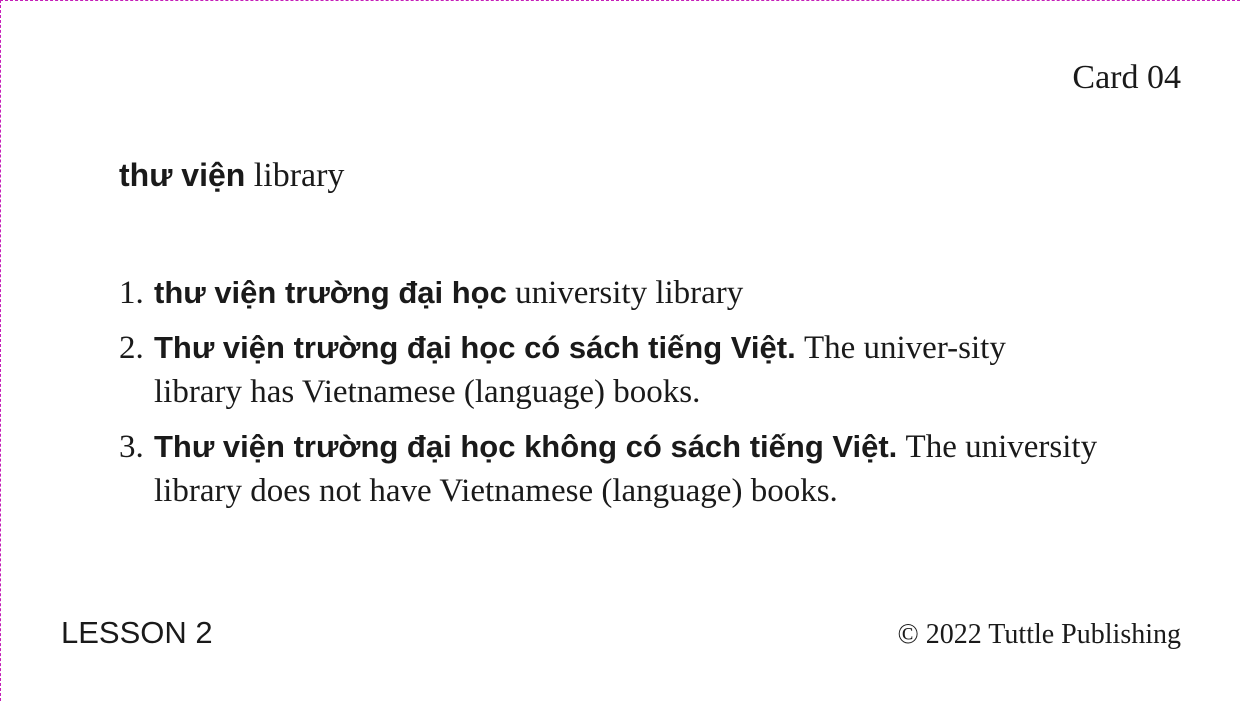 Image resolution: width=1240 pixels, height=701 pixels. I want to click on example-number: 1., so click(131, 293).